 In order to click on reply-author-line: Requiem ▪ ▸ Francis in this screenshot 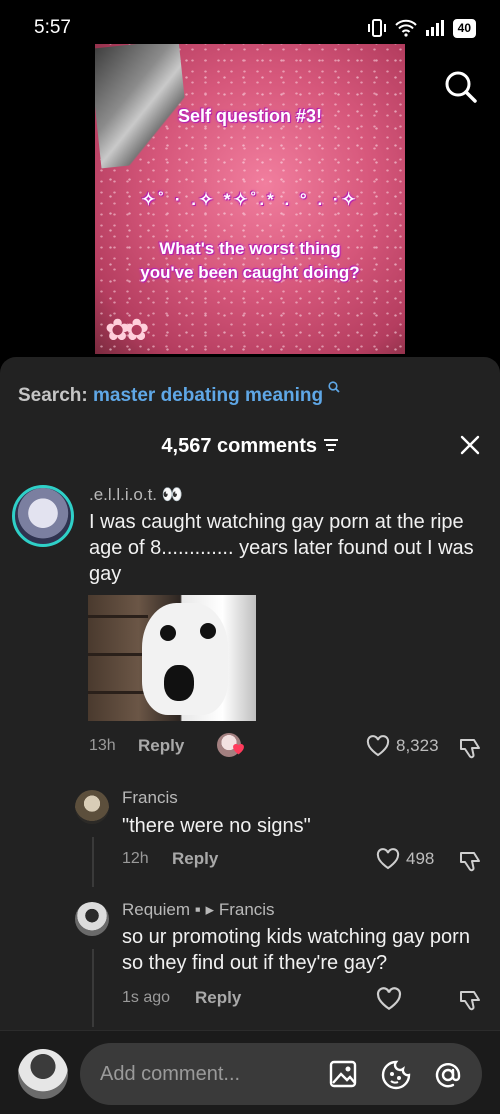, I will do `click(198, 910)`.